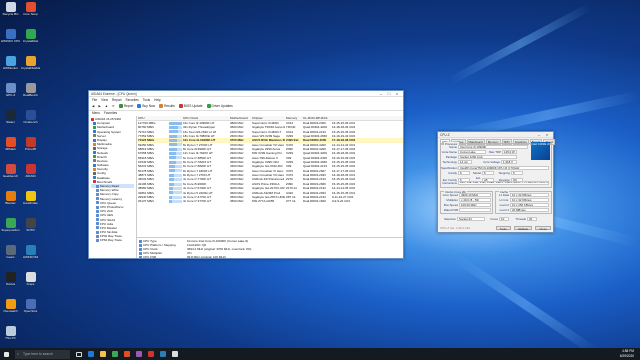  Describe the element at coordinates (268, 118) in the screenshot. I see `column-header: Chipset` at that location.